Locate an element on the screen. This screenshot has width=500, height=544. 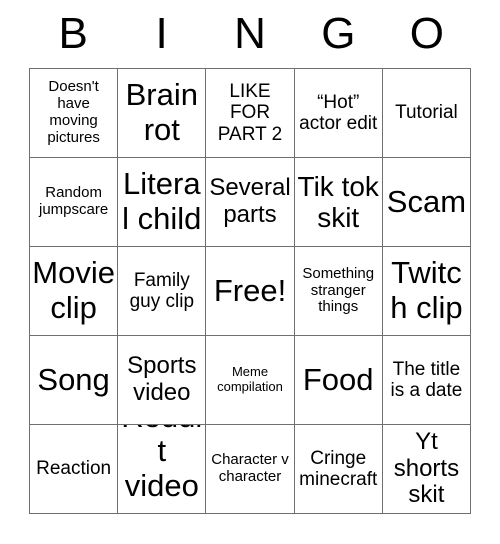
bingo-cell: “Hot” actor edit is located at coordinates (338, 113).